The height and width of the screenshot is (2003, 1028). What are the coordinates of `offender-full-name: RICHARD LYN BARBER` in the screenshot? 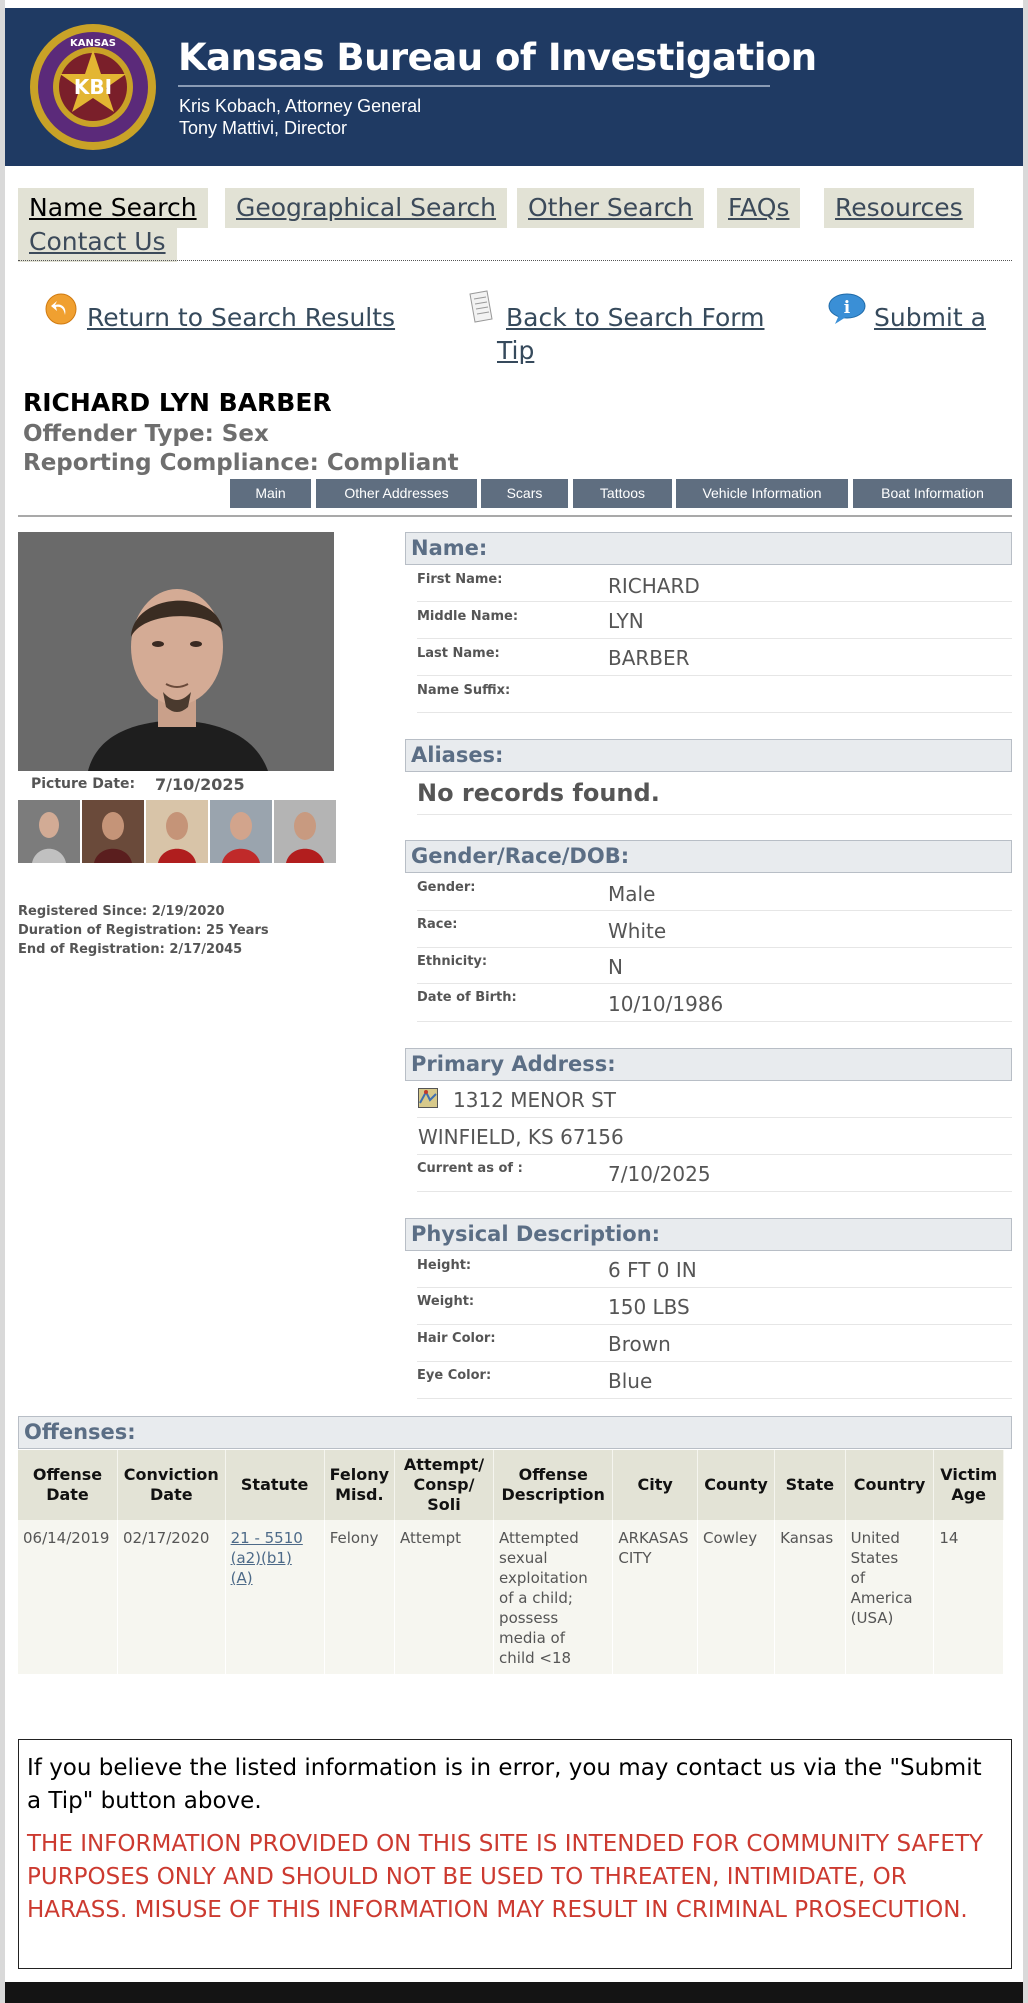 It's located at (177, 402).